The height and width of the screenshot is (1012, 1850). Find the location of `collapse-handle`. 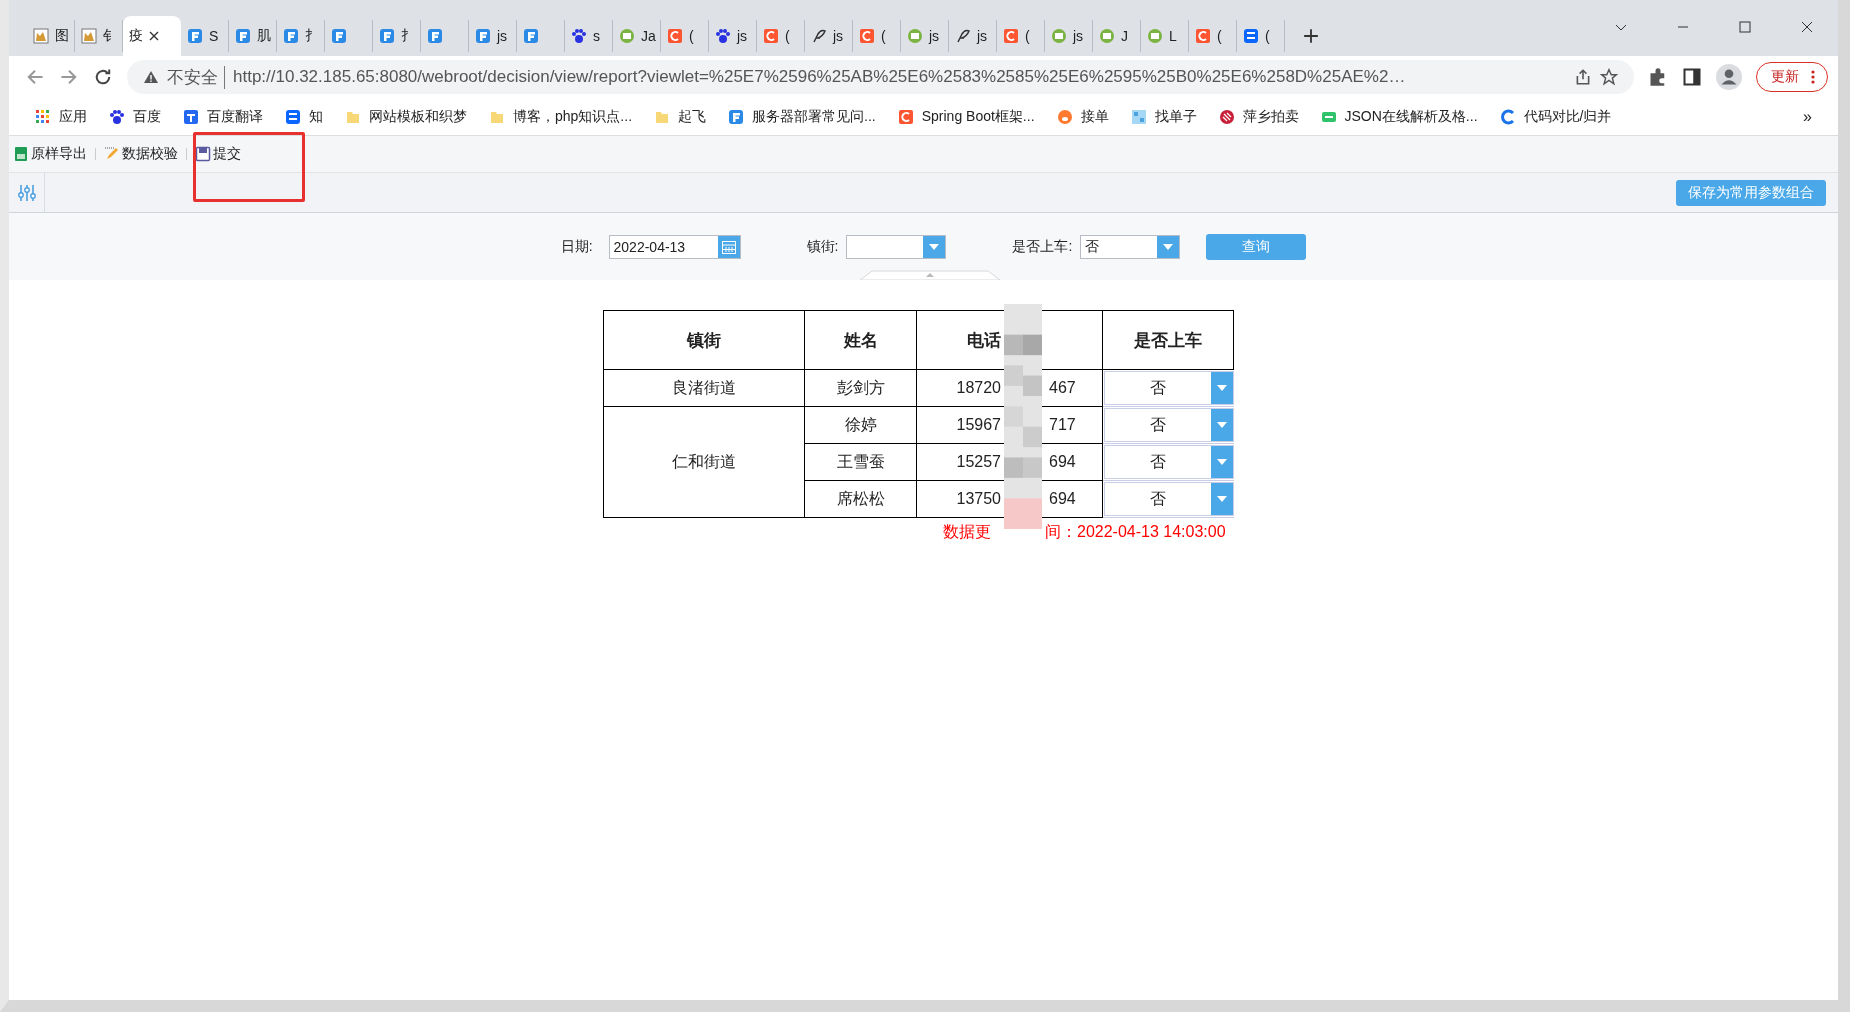

collapse-handle is located at coordinates (930, 275).